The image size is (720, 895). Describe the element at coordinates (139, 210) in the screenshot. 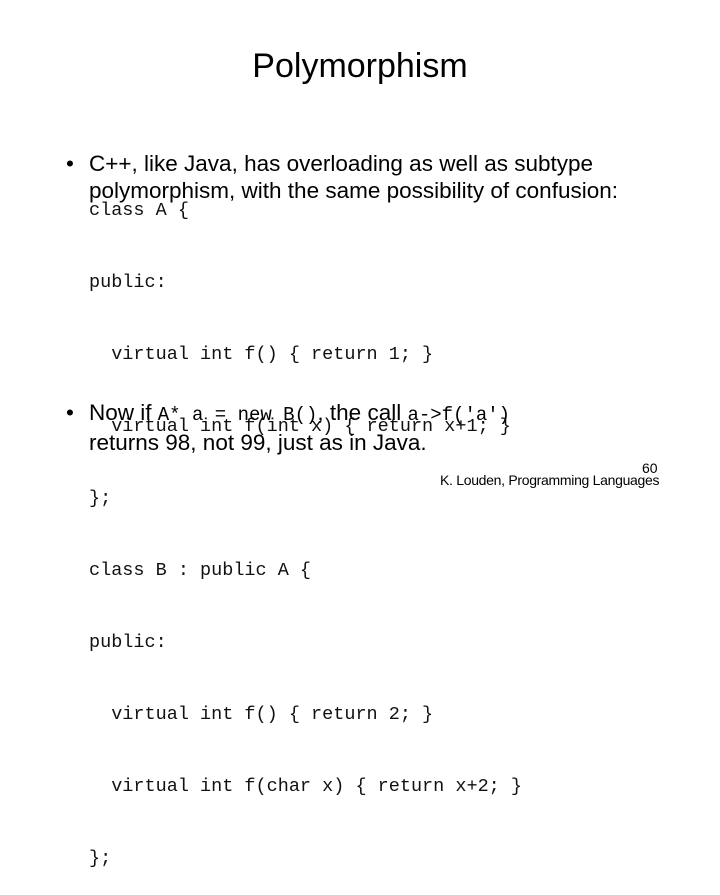

I see `code-line: class A {` at that location.